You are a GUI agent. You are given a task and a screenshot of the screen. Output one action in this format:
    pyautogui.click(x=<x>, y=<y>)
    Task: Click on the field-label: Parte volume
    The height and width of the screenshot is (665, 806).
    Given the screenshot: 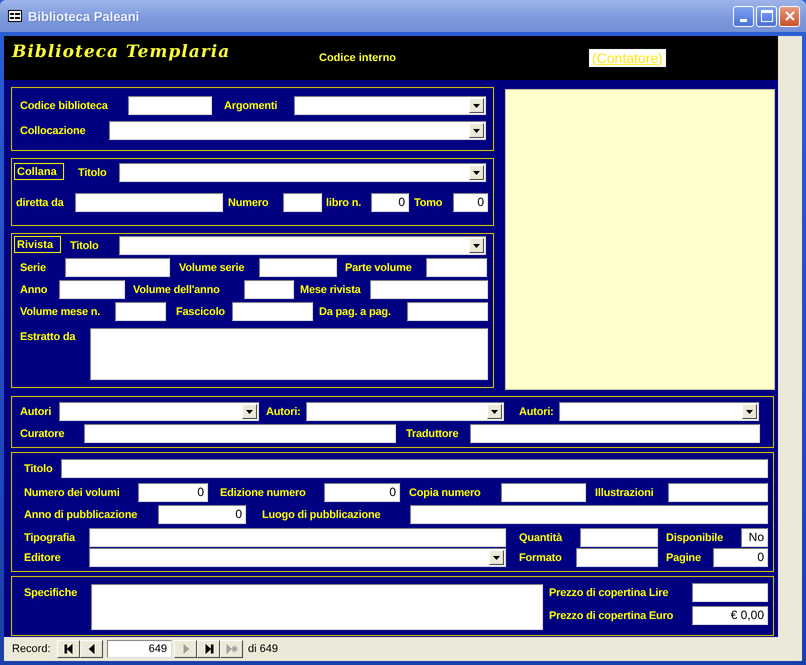 What is the action you would take?
    pyautogui.click(x=379, y=268)
    